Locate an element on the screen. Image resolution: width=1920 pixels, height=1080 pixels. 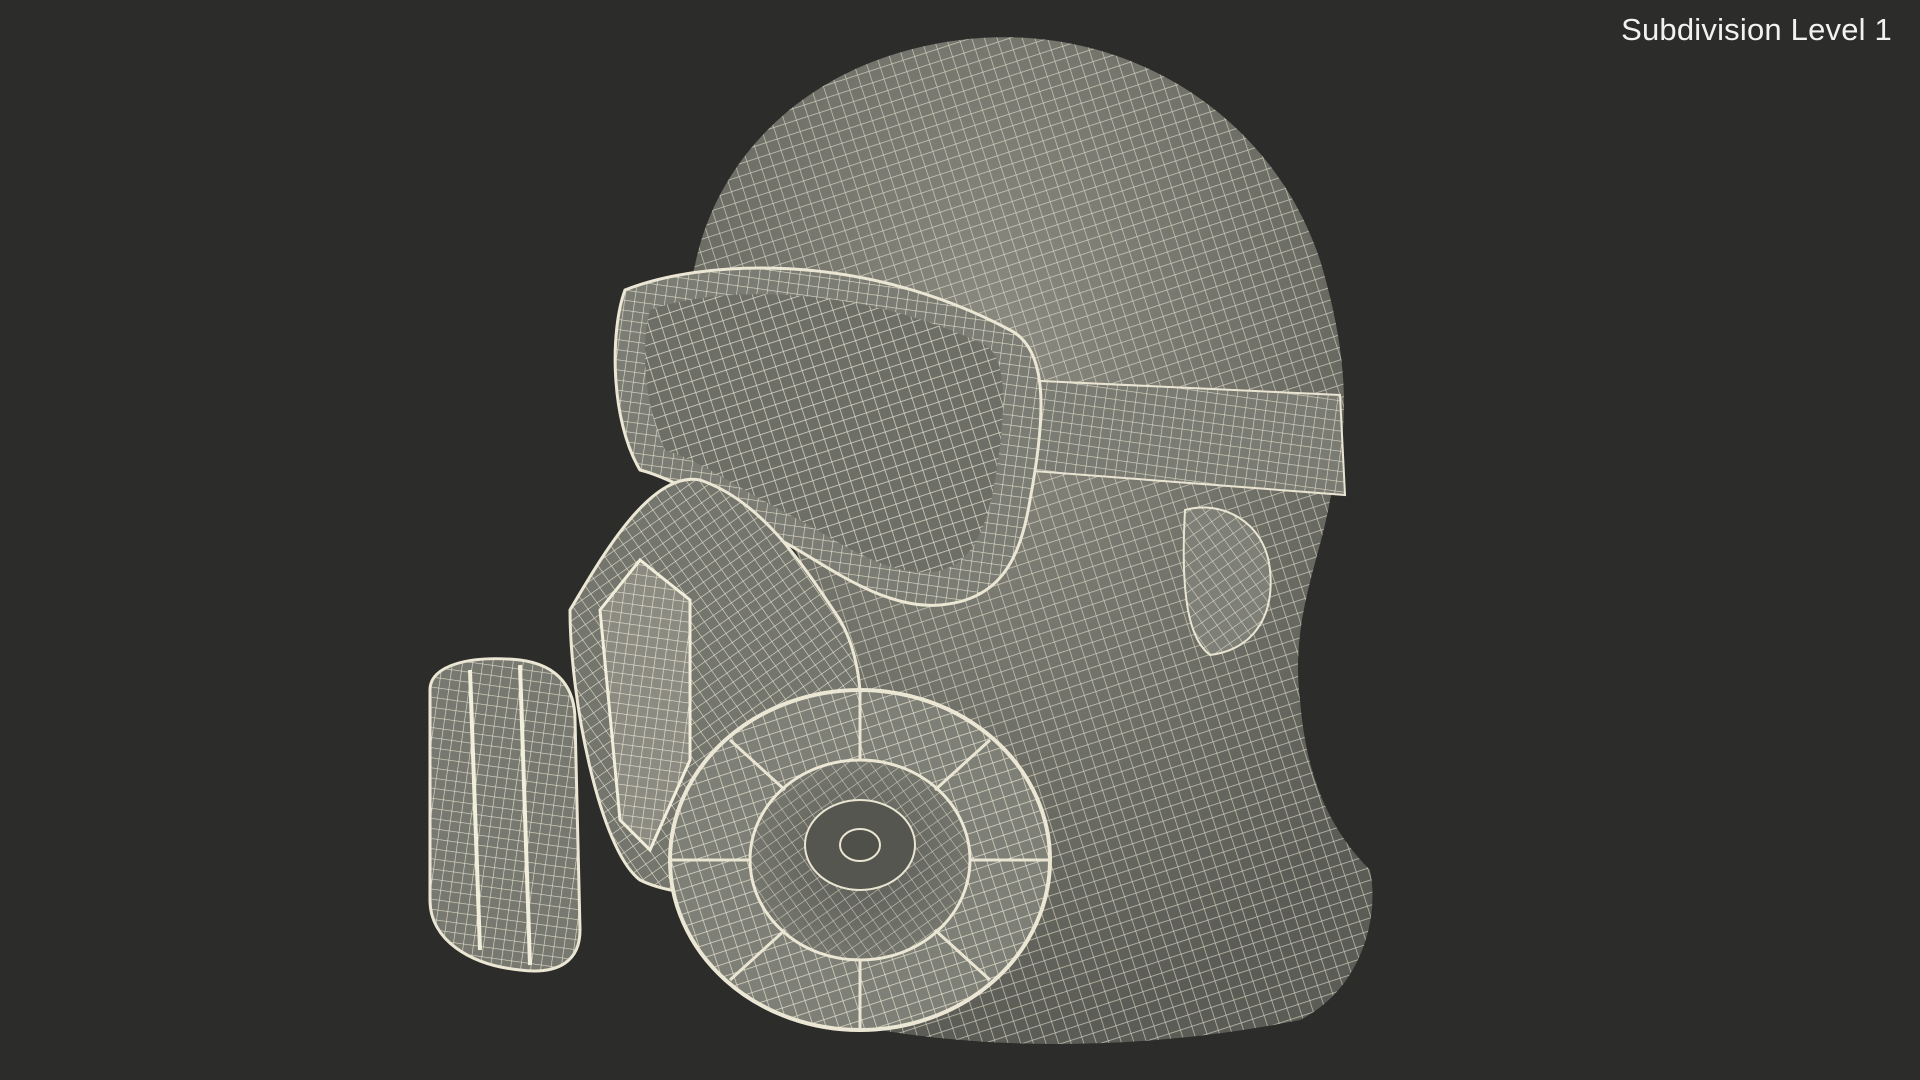
subdivision-level-label: Subdivision Level 1 is located at coordinates (1756, 29).